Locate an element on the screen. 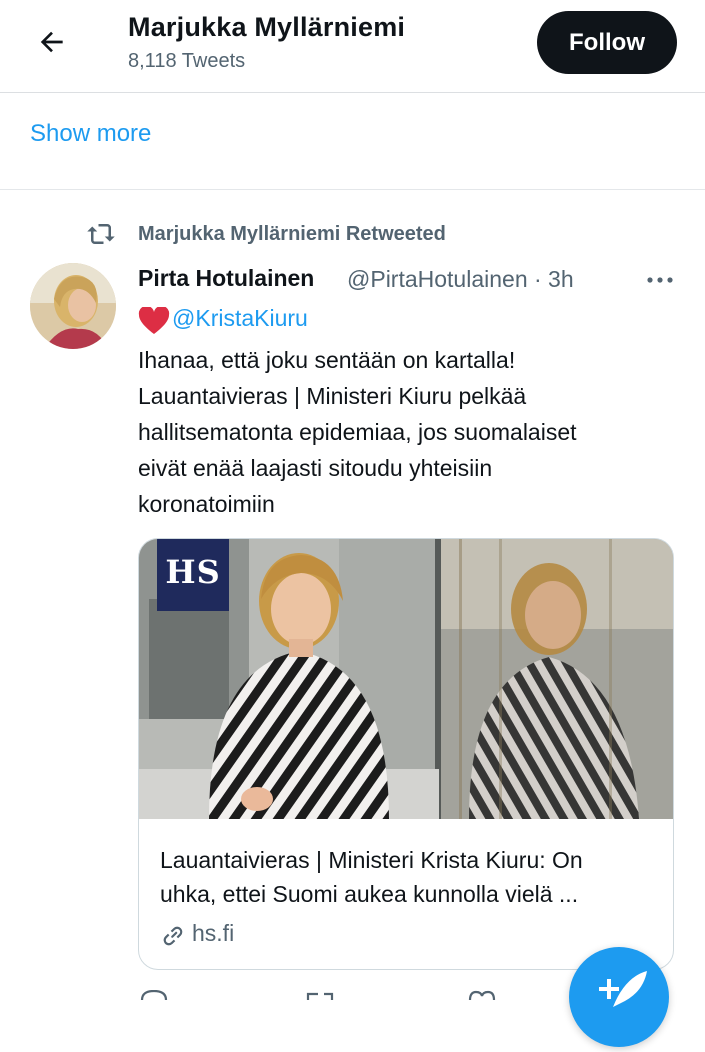 The image size is (705, 1052). mention-link: @KristaKiuru is located at coordinates (240, 318).